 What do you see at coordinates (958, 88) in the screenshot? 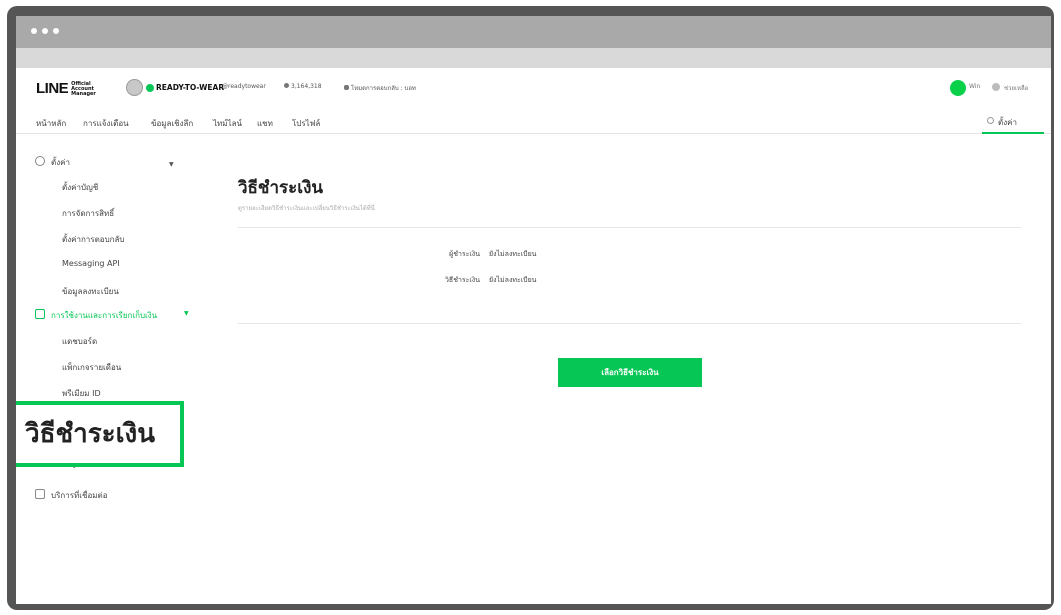
I see `user-avatar` at bounding box center [958, 88].